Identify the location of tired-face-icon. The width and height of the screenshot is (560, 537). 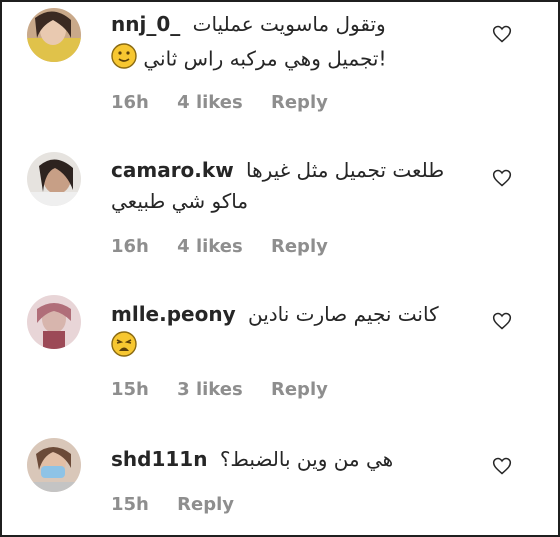
(124, 348).